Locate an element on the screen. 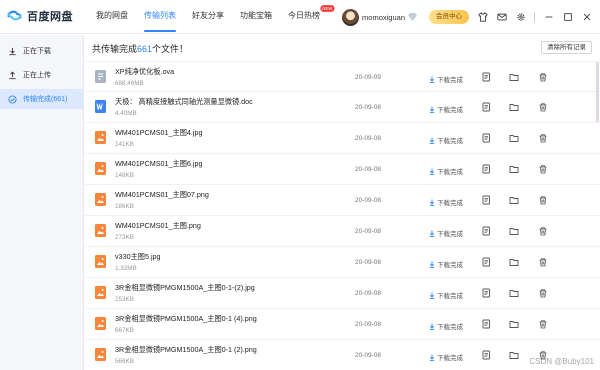 This screenshot has width=600, height=370. maximize-icon is located at coordinates (567, 17).